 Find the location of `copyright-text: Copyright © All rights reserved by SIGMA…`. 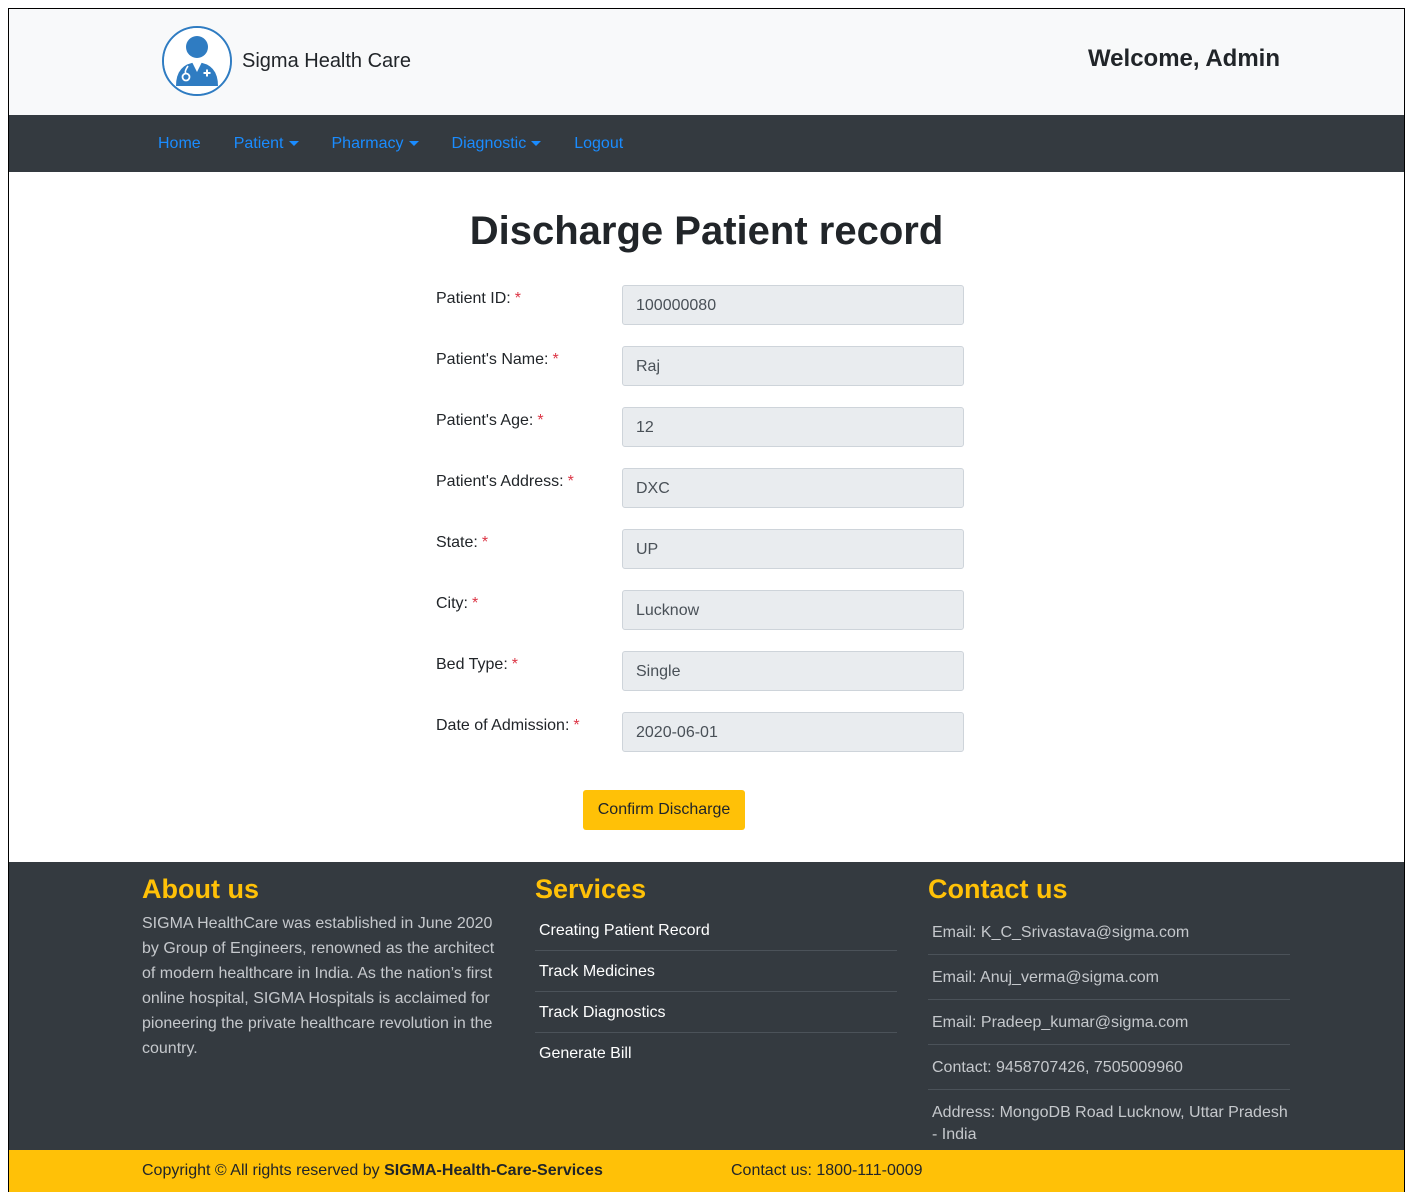

copyright-text: Copyright © All rights reserved by SIGMA… is located at coordinates (372, 1171).